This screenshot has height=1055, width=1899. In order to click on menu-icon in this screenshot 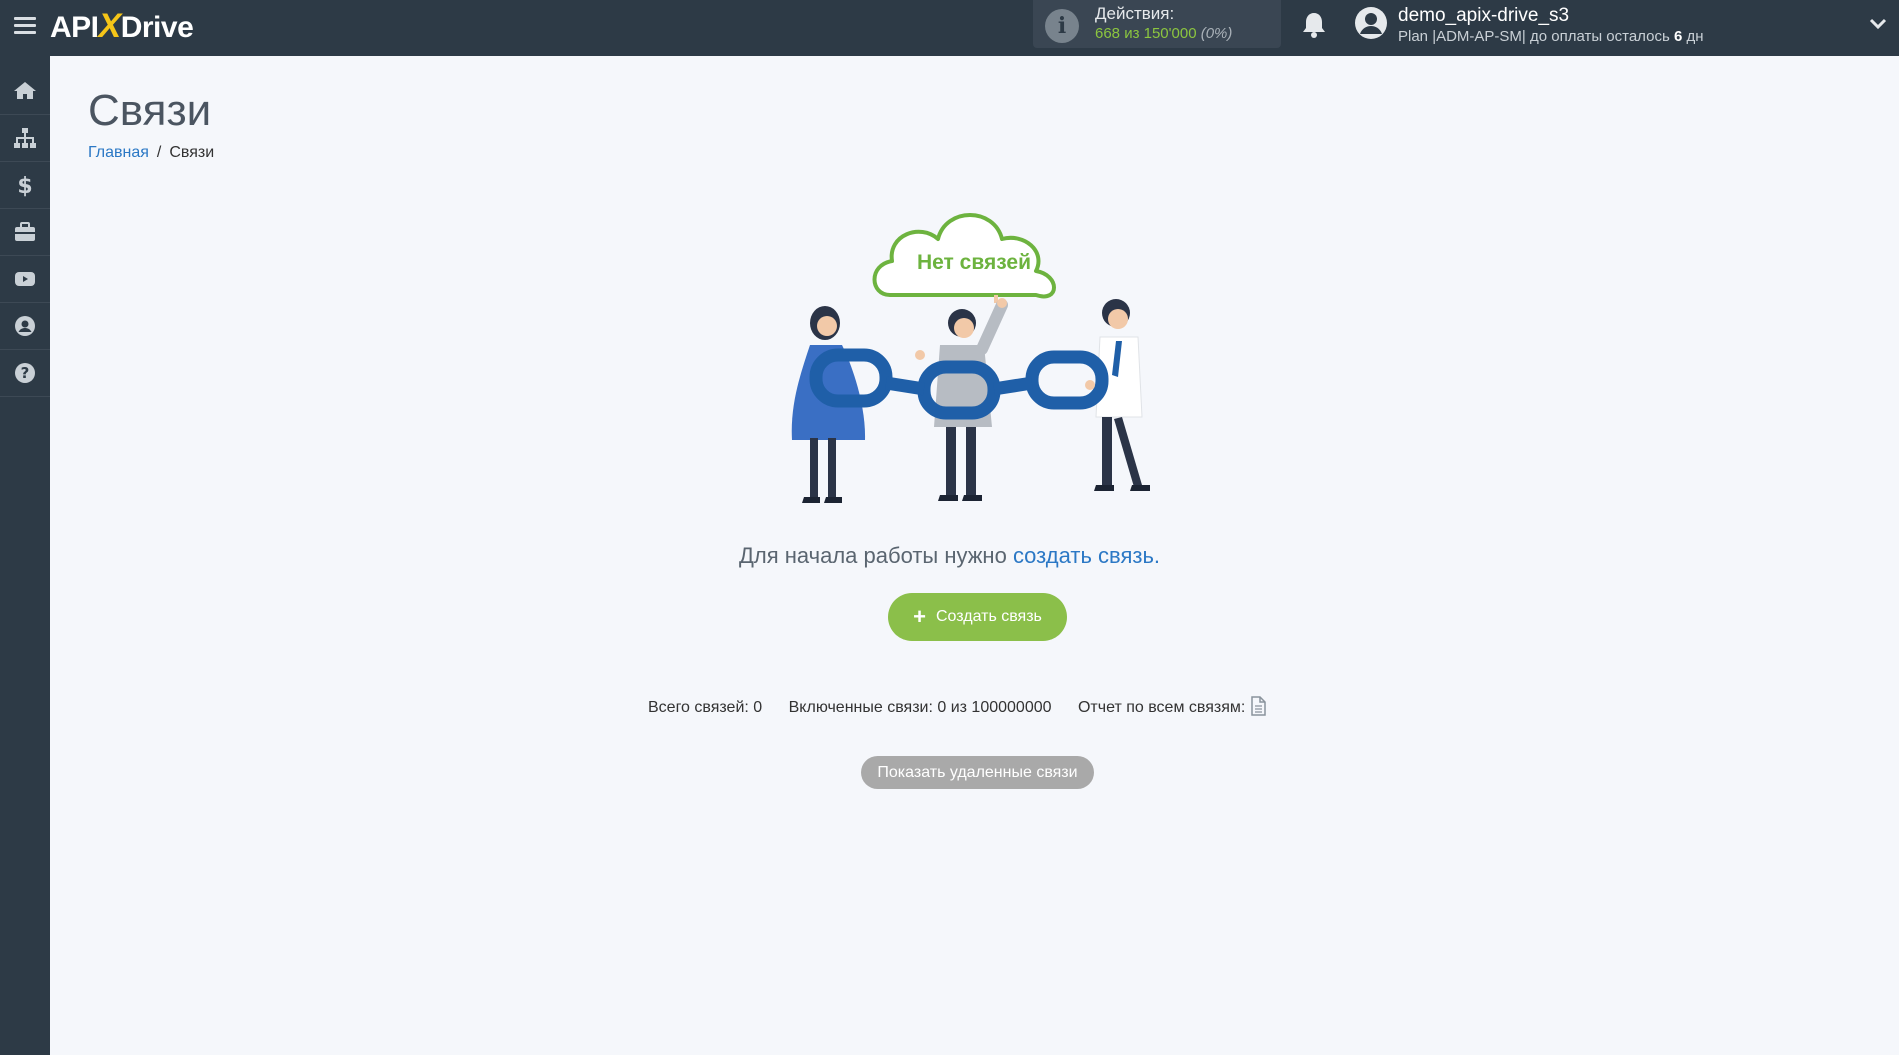, I will do `click(25, 25)`.